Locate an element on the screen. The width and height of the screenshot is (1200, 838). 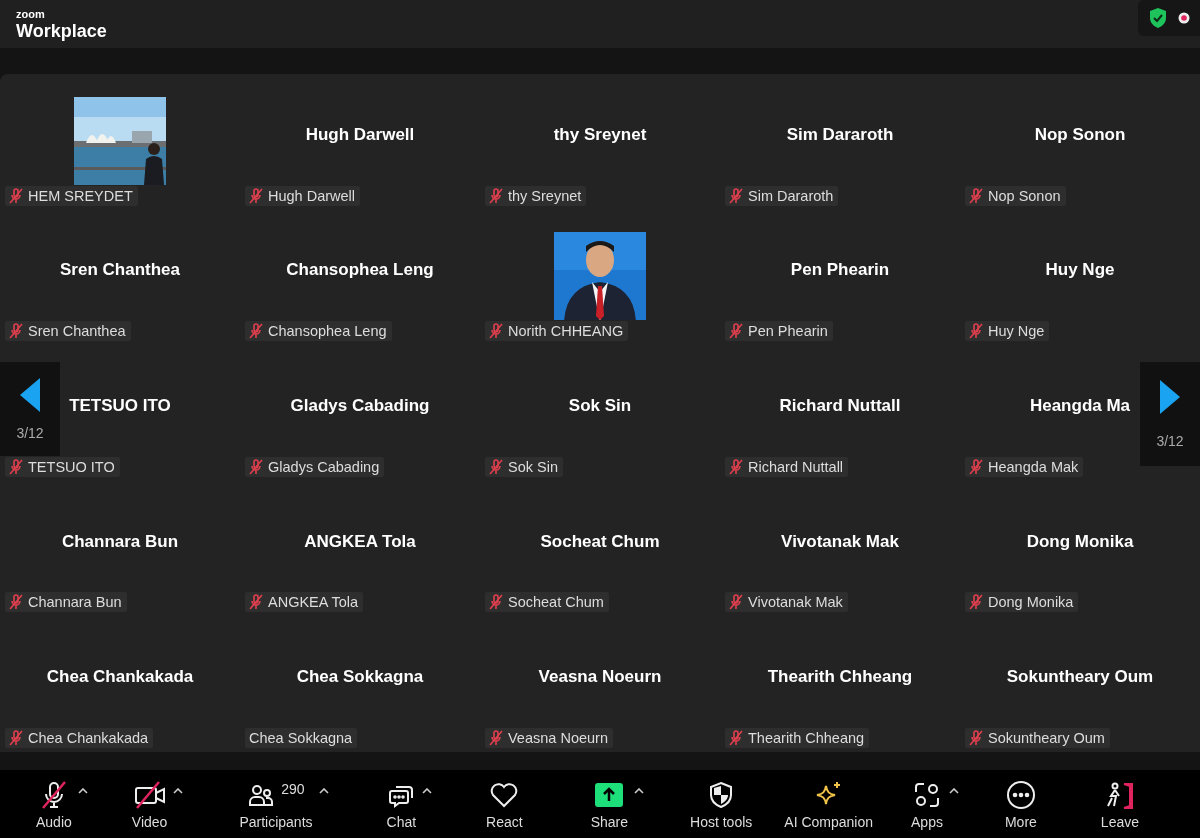
participant-name: Nop Sonon is located at coordinates (1080, 134).